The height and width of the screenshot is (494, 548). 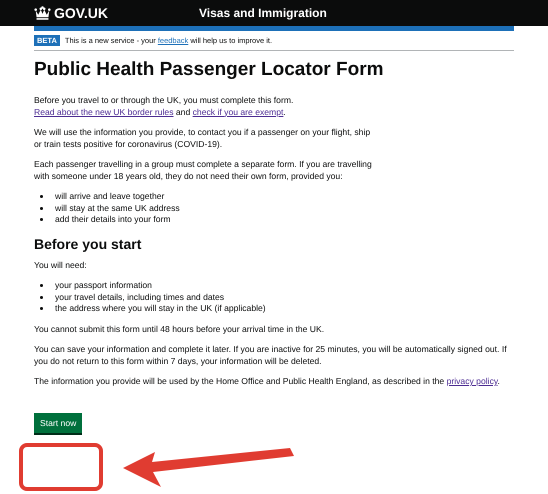 What do you see at coordinates (103, 286) in the screenshot?
I see `list-item: your passport information` at bounding box center [103, 286].